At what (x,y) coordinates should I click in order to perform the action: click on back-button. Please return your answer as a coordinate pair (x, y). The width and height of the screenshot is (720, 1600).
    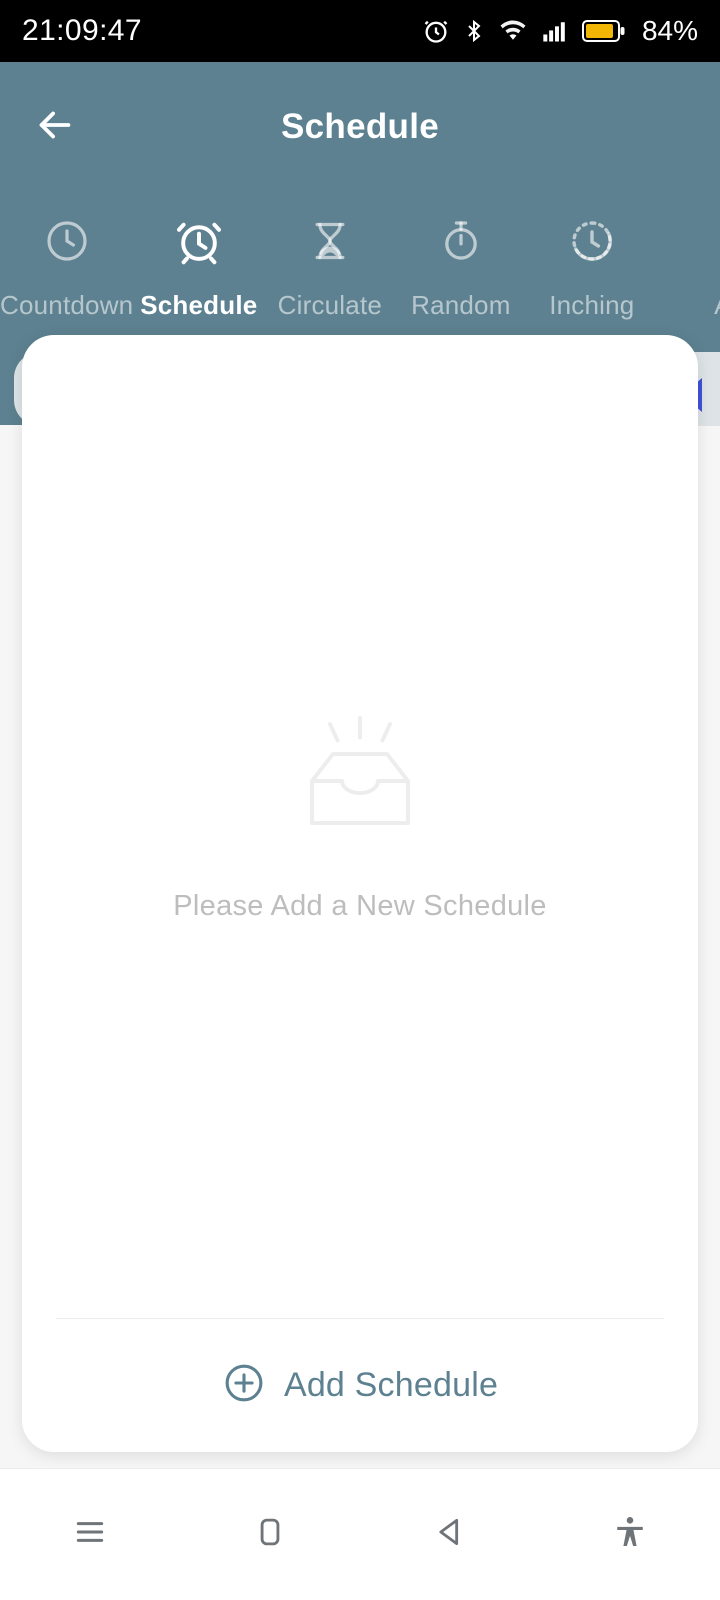
    Looking at the image, I should click on (450, 1534).